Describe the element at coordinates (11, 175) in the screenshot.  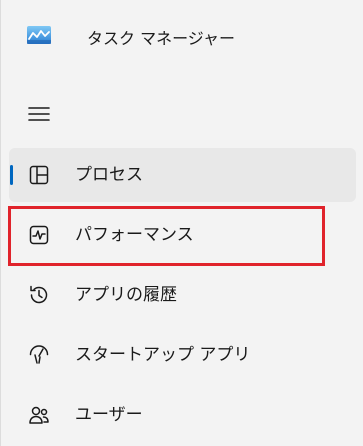
I see `selected-indicator` at that location.